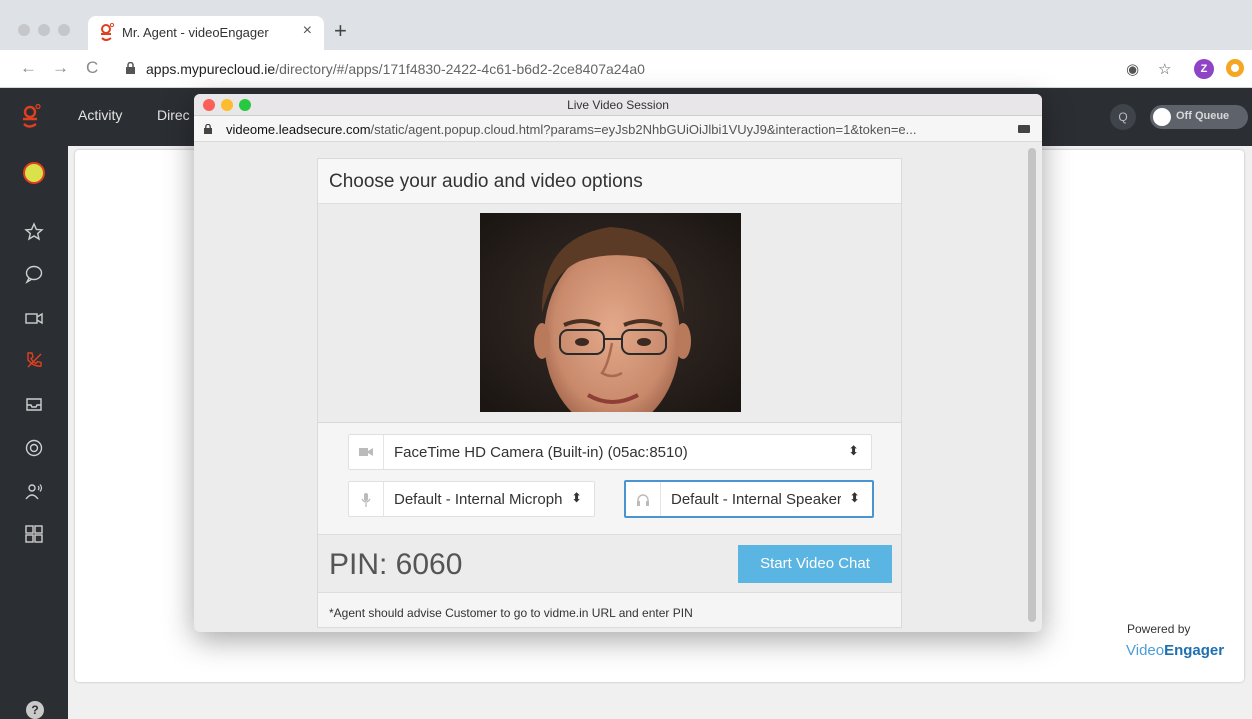  I want to click on speaker-select: Default - Internal Speaker ⬍, so click(749, 499).